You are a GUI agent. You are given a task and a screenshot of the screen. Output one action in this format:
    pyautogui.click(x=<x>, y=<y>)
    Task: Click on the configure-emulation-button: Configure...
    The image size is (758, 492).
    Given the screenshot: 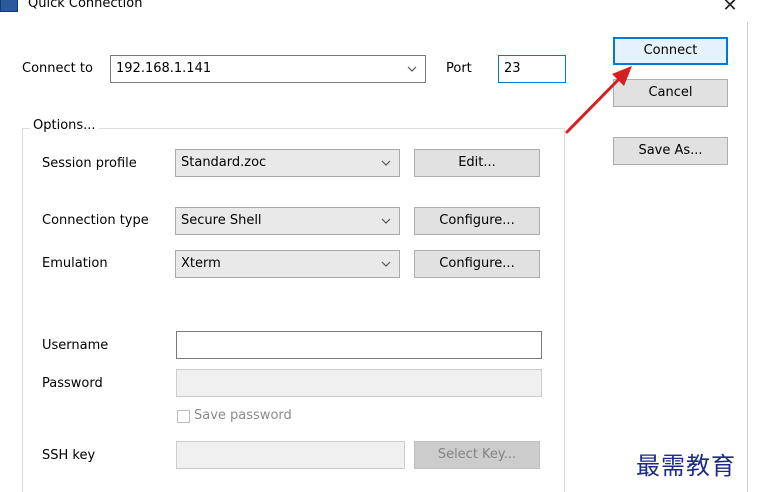 What is the action you would take?
    pyautogui.click(x=477, y=264)
    